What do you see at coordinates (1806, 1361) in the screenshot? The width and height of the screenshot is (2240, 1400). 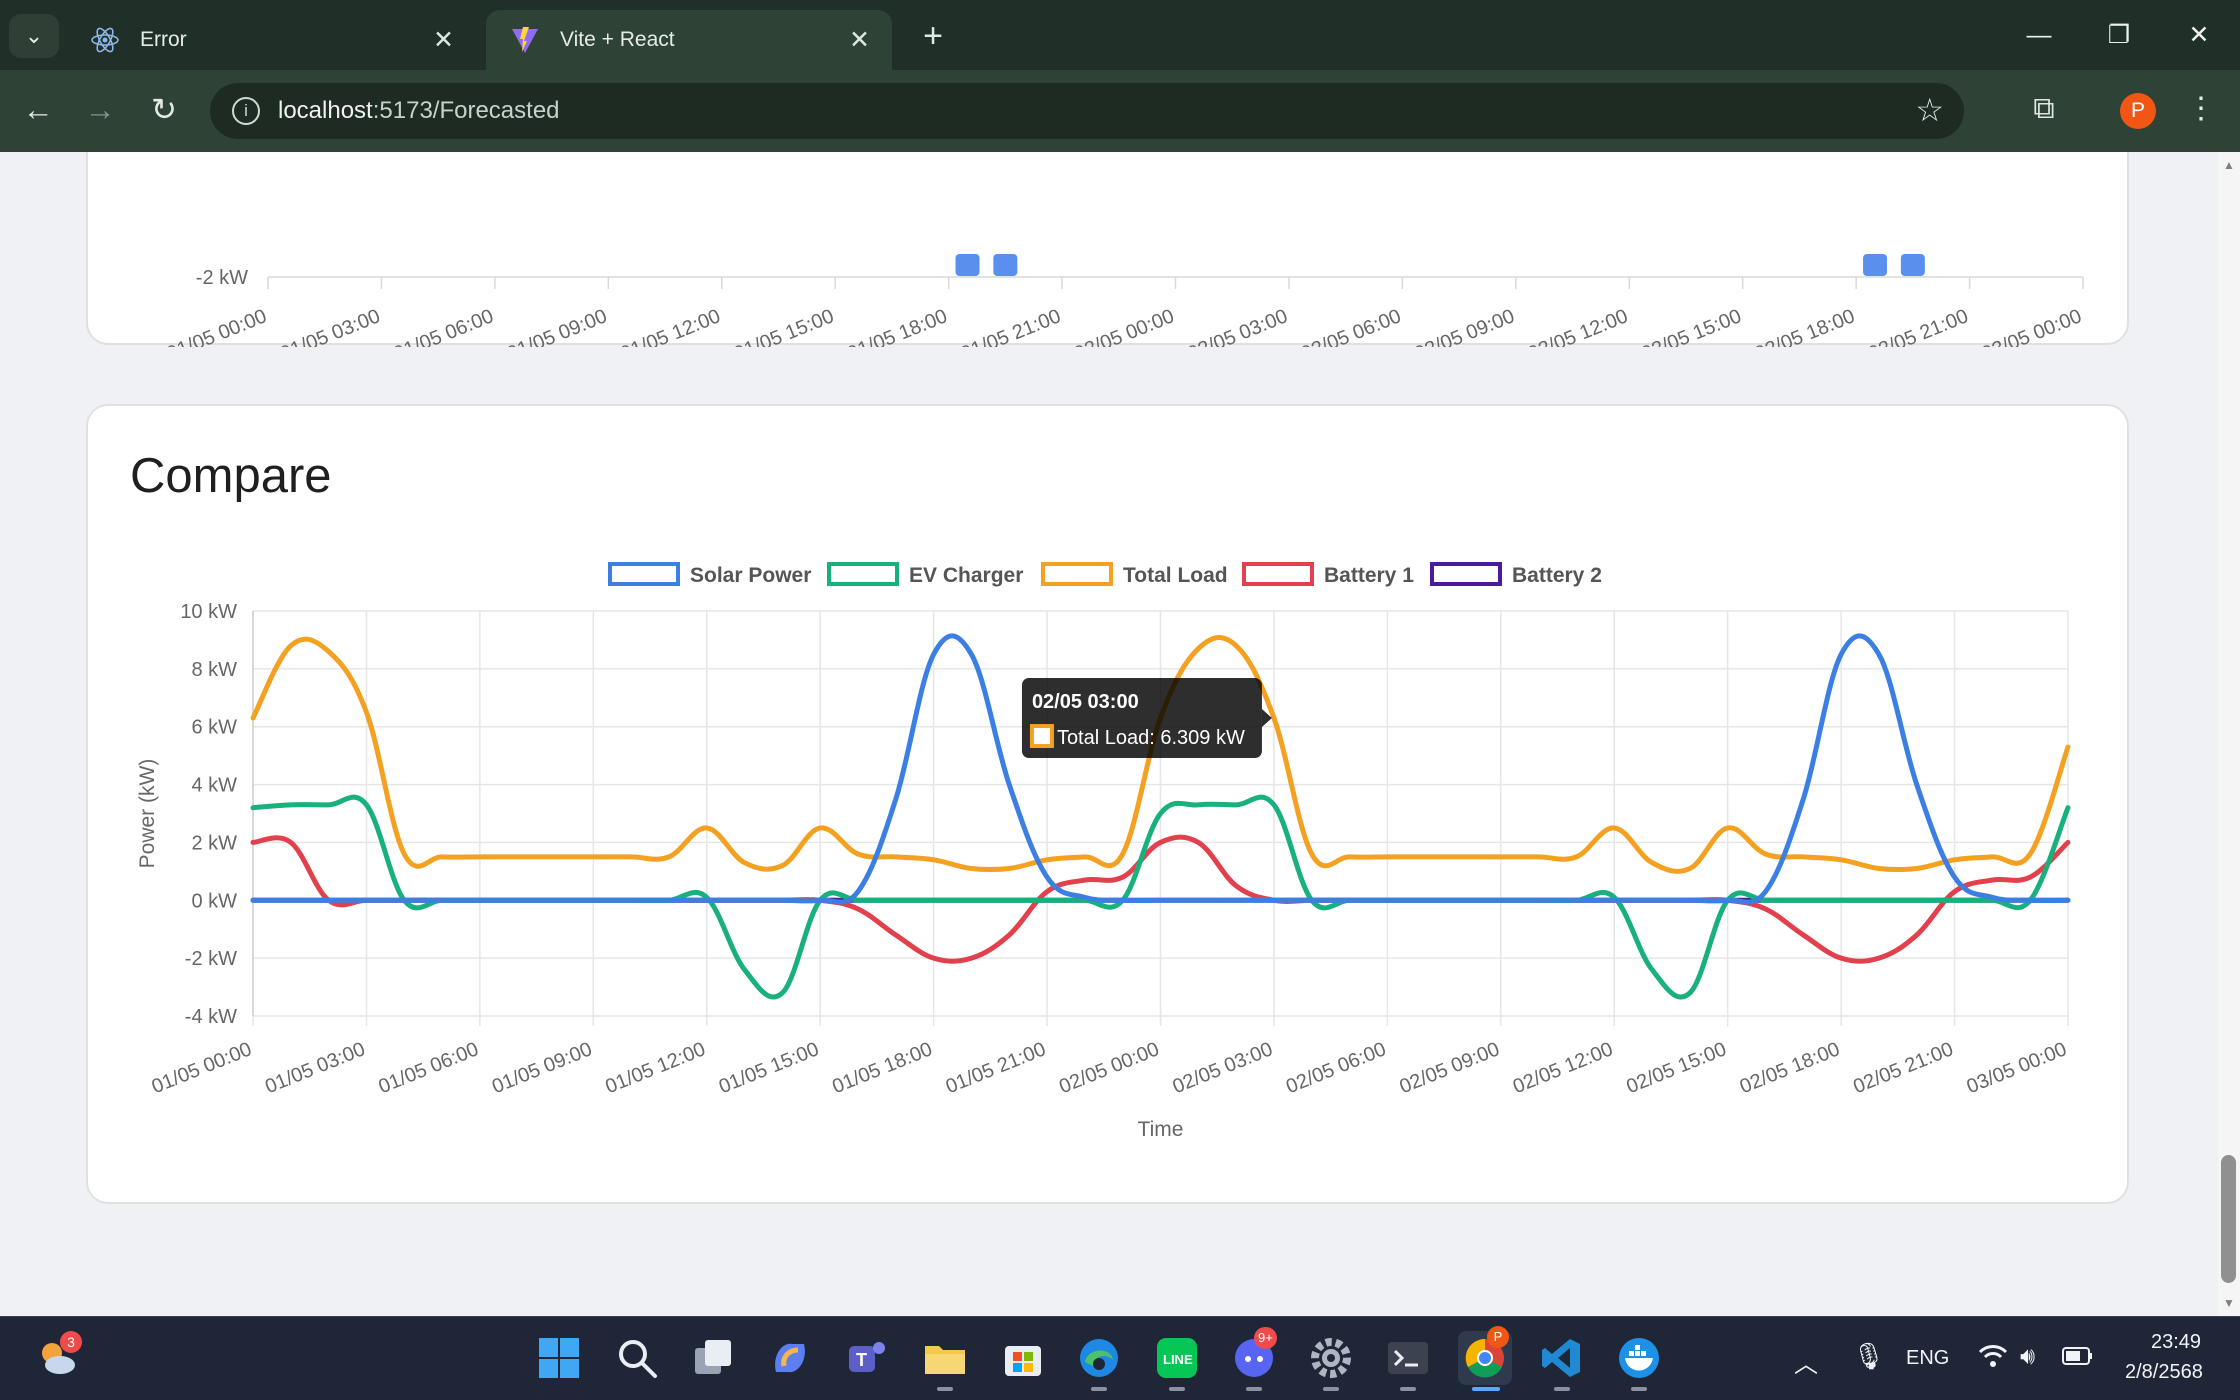 I see `show-hidden-icons-chevron-icon: ︿` at bounding box center [1806, 1361].